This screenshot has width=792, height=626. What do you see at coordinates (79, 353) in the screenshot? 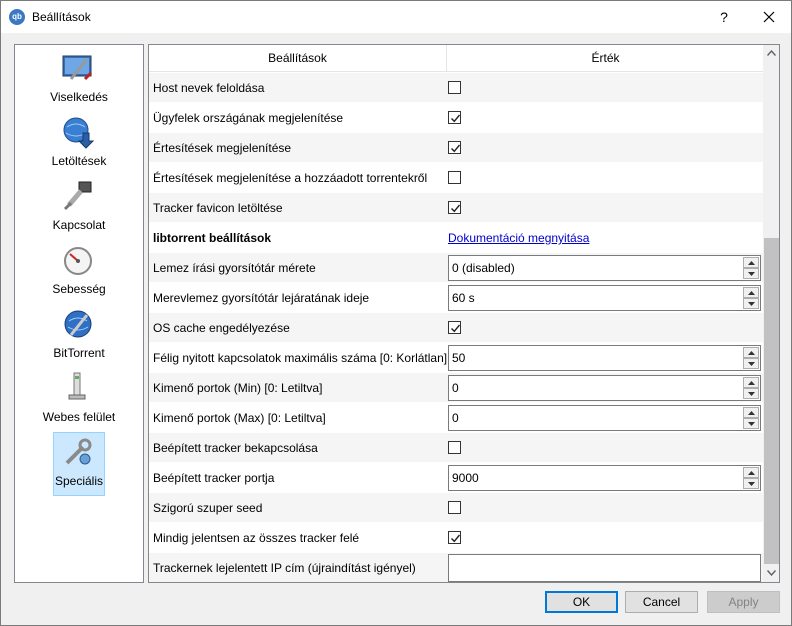
I see `sidebar-item-label: BitTorrent` at bounding box center [79, 353].